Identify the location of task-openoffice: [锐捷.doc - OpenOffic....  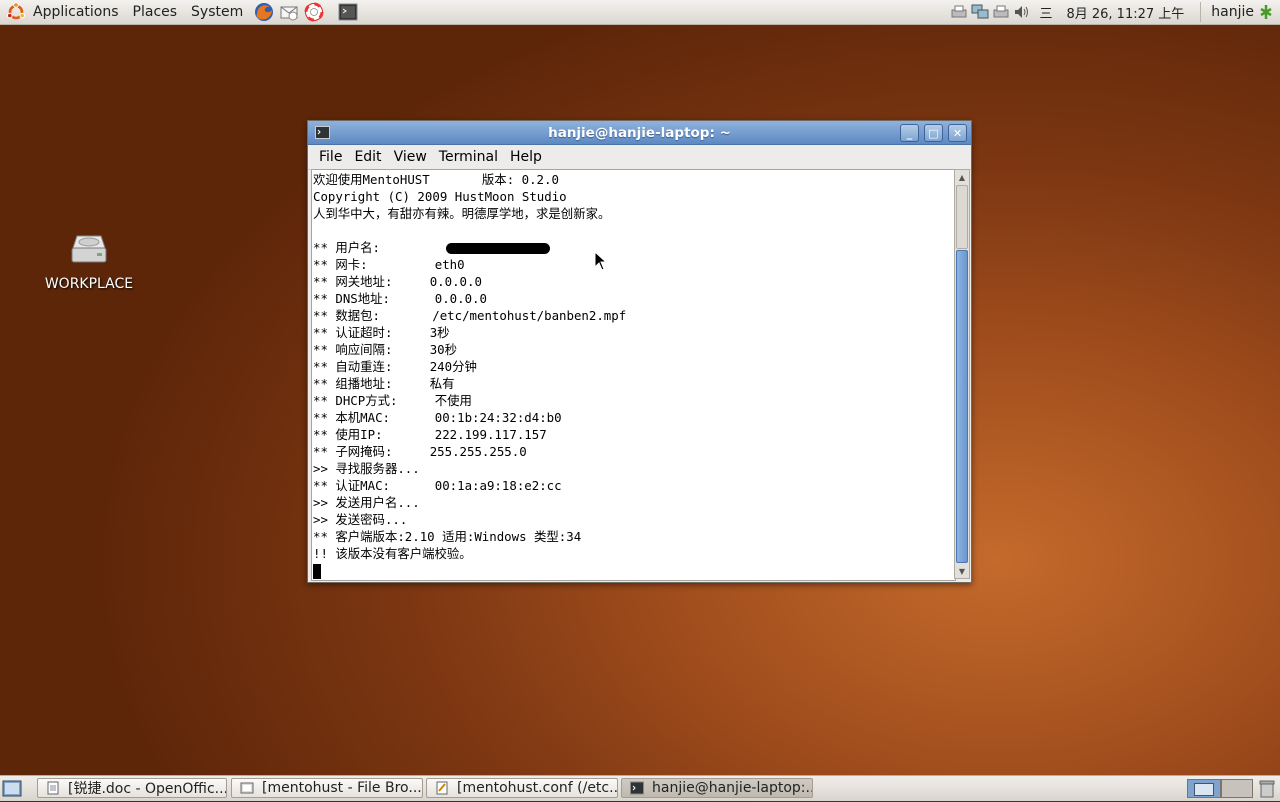
(132, 788).